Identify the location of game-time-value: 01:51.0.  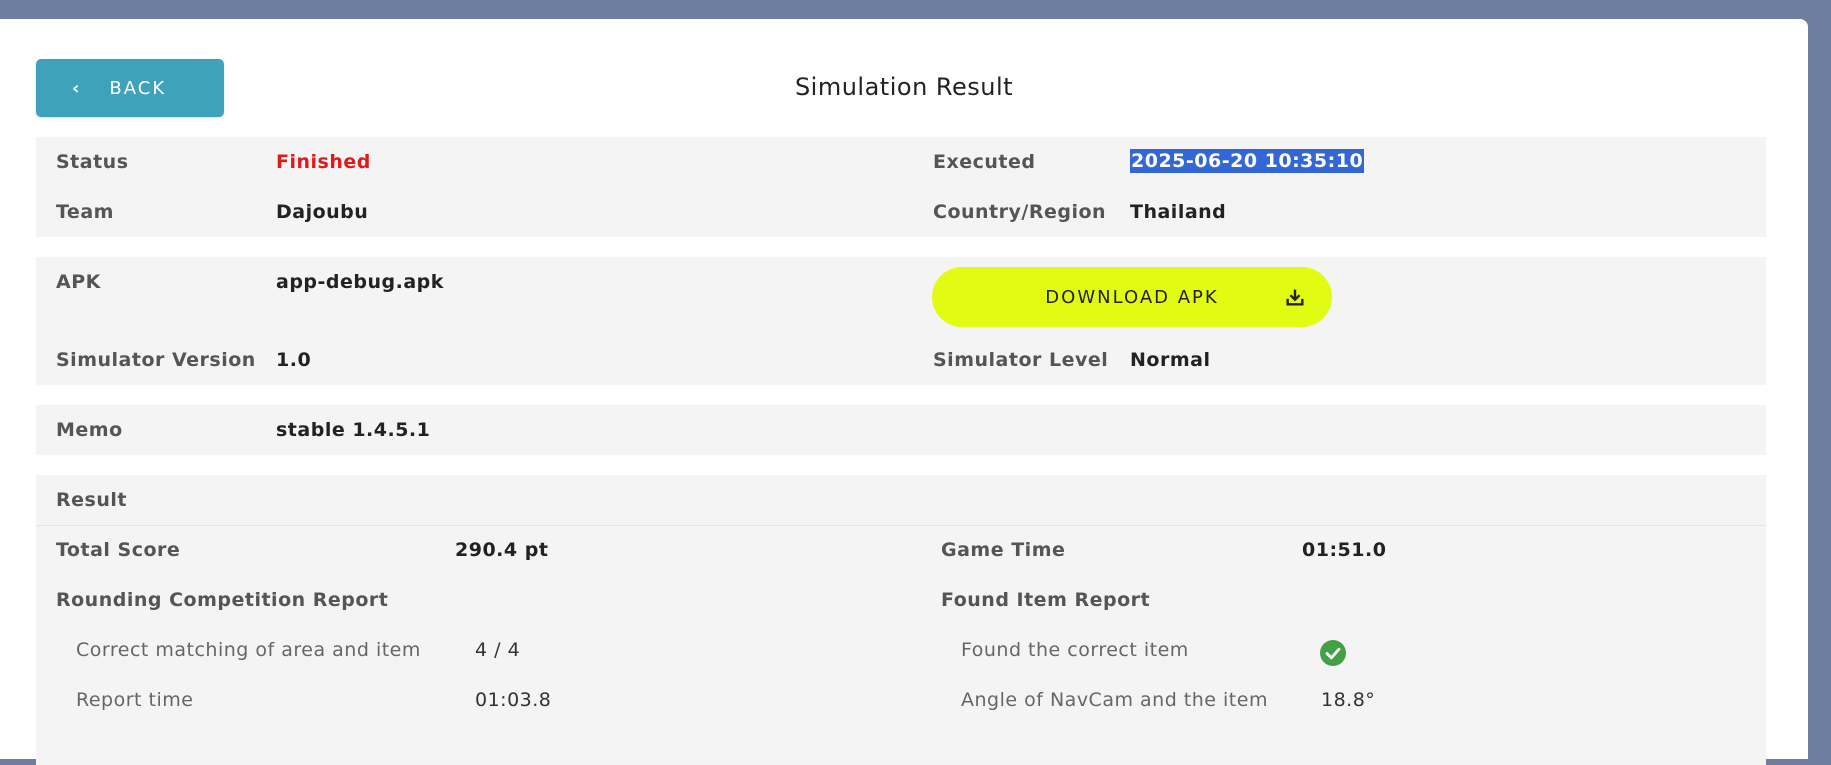
(1344, 550).